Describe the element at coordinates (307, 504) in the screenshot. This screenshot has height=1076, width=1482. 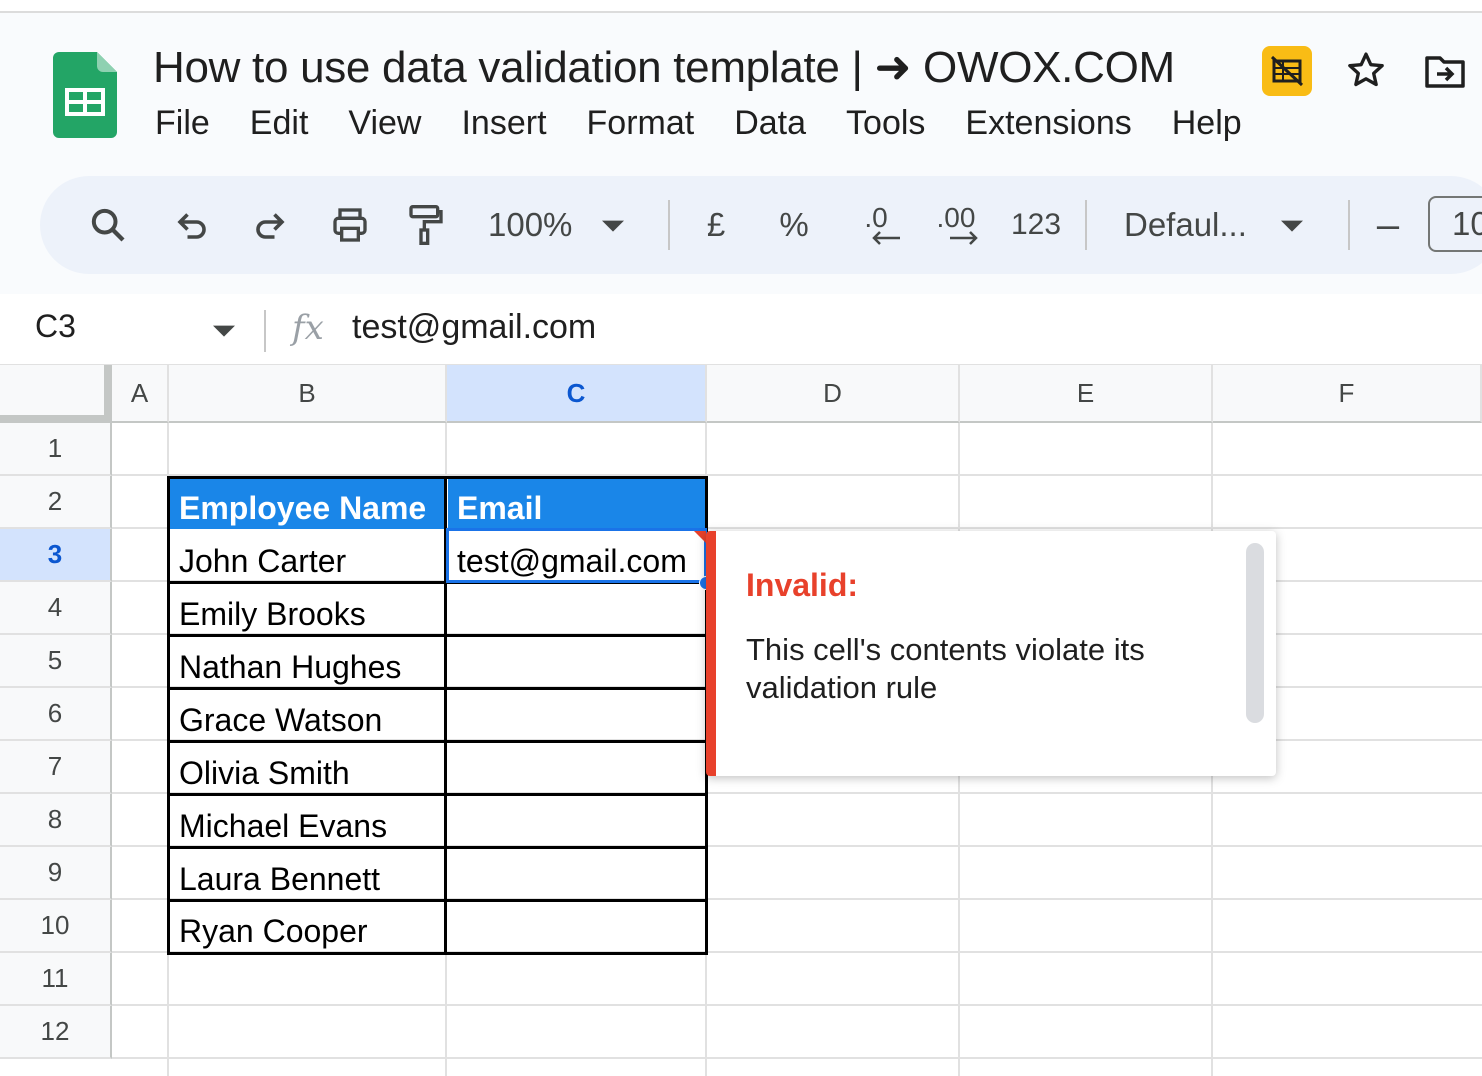
I see `table-header-name: Employee Name` at that location.